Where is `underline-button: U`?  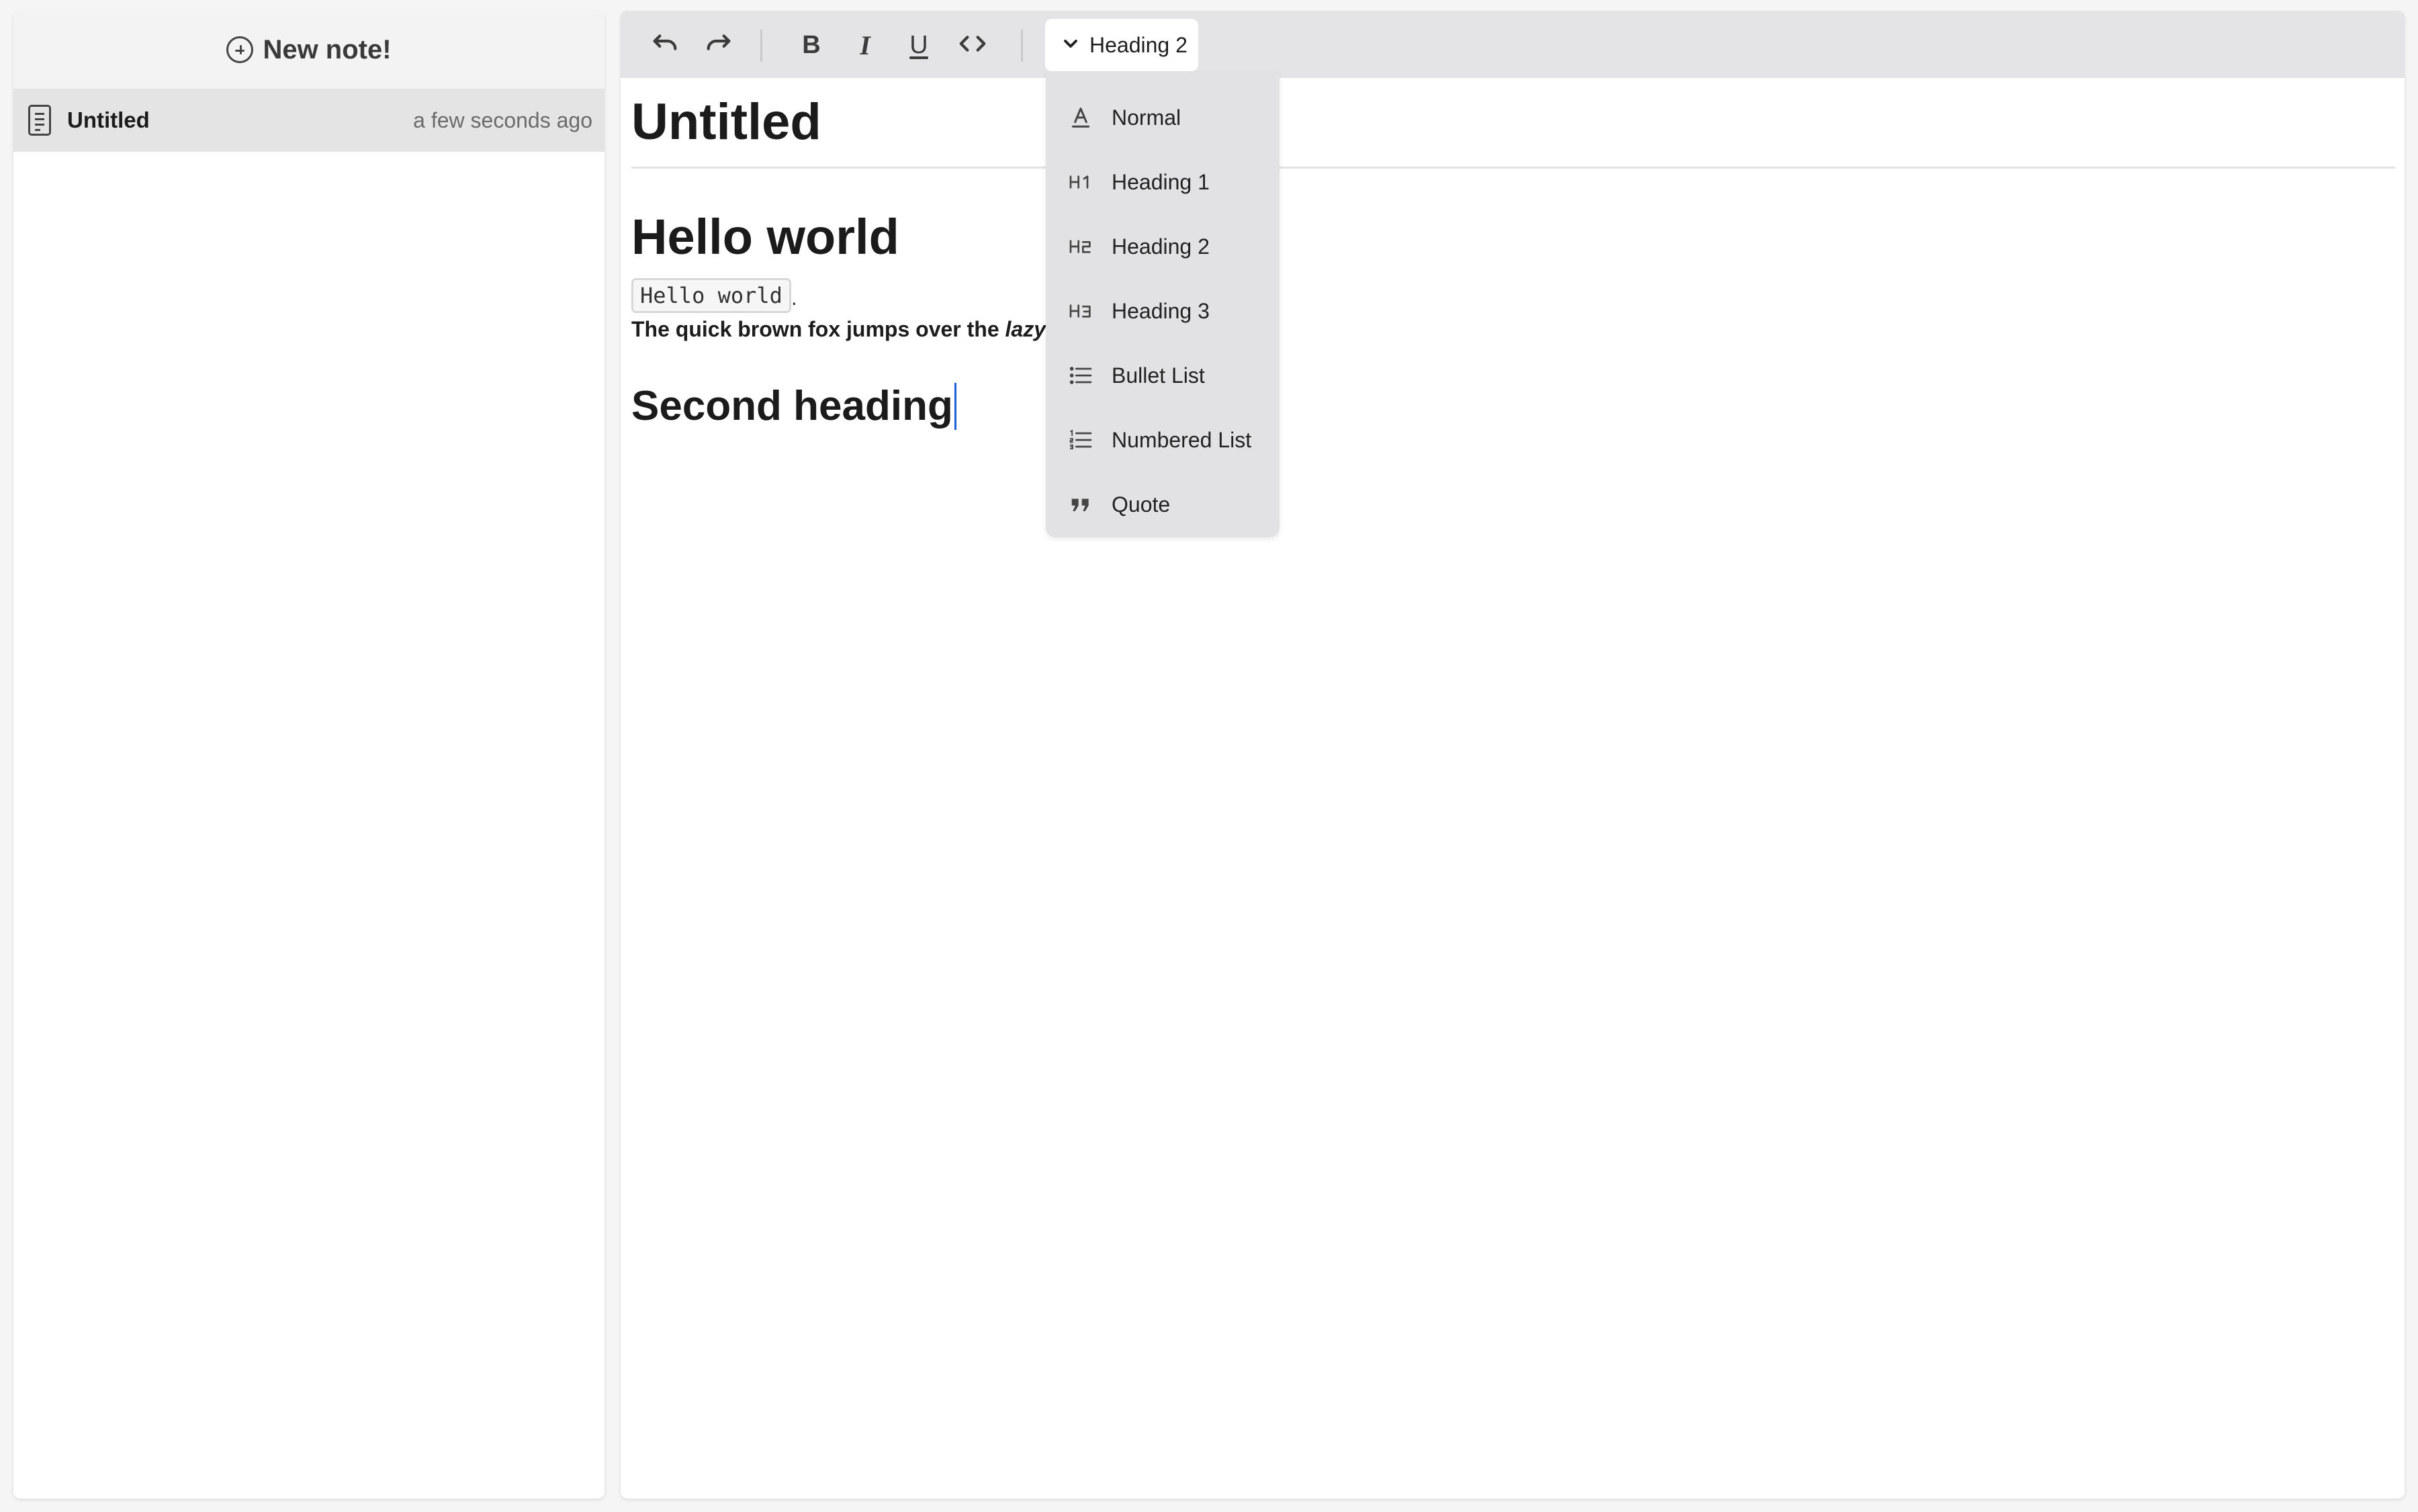 underline-button: U is located at coordinates (919, 45).